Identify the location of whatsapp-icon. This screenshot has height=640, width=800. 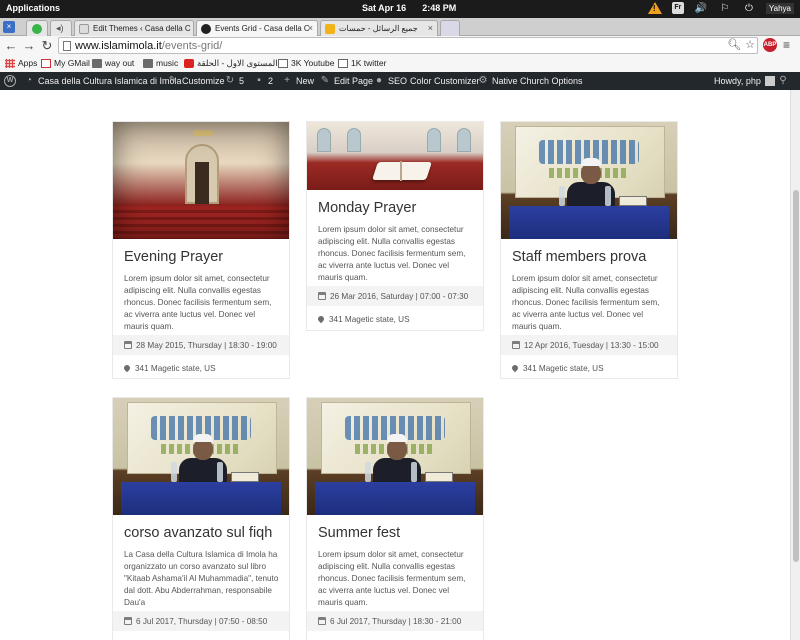
(37, 29).